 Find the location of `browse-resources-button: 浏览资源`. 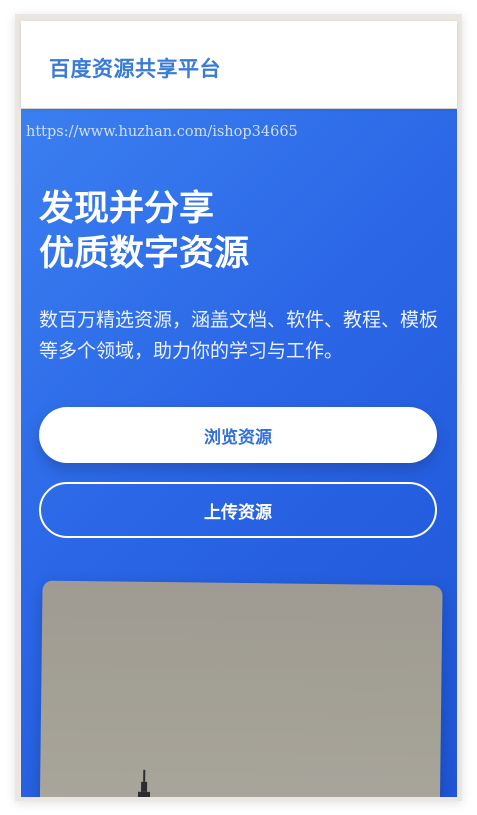

browse-resources-button: 浏览资源 is located at coordinates (238, 435).